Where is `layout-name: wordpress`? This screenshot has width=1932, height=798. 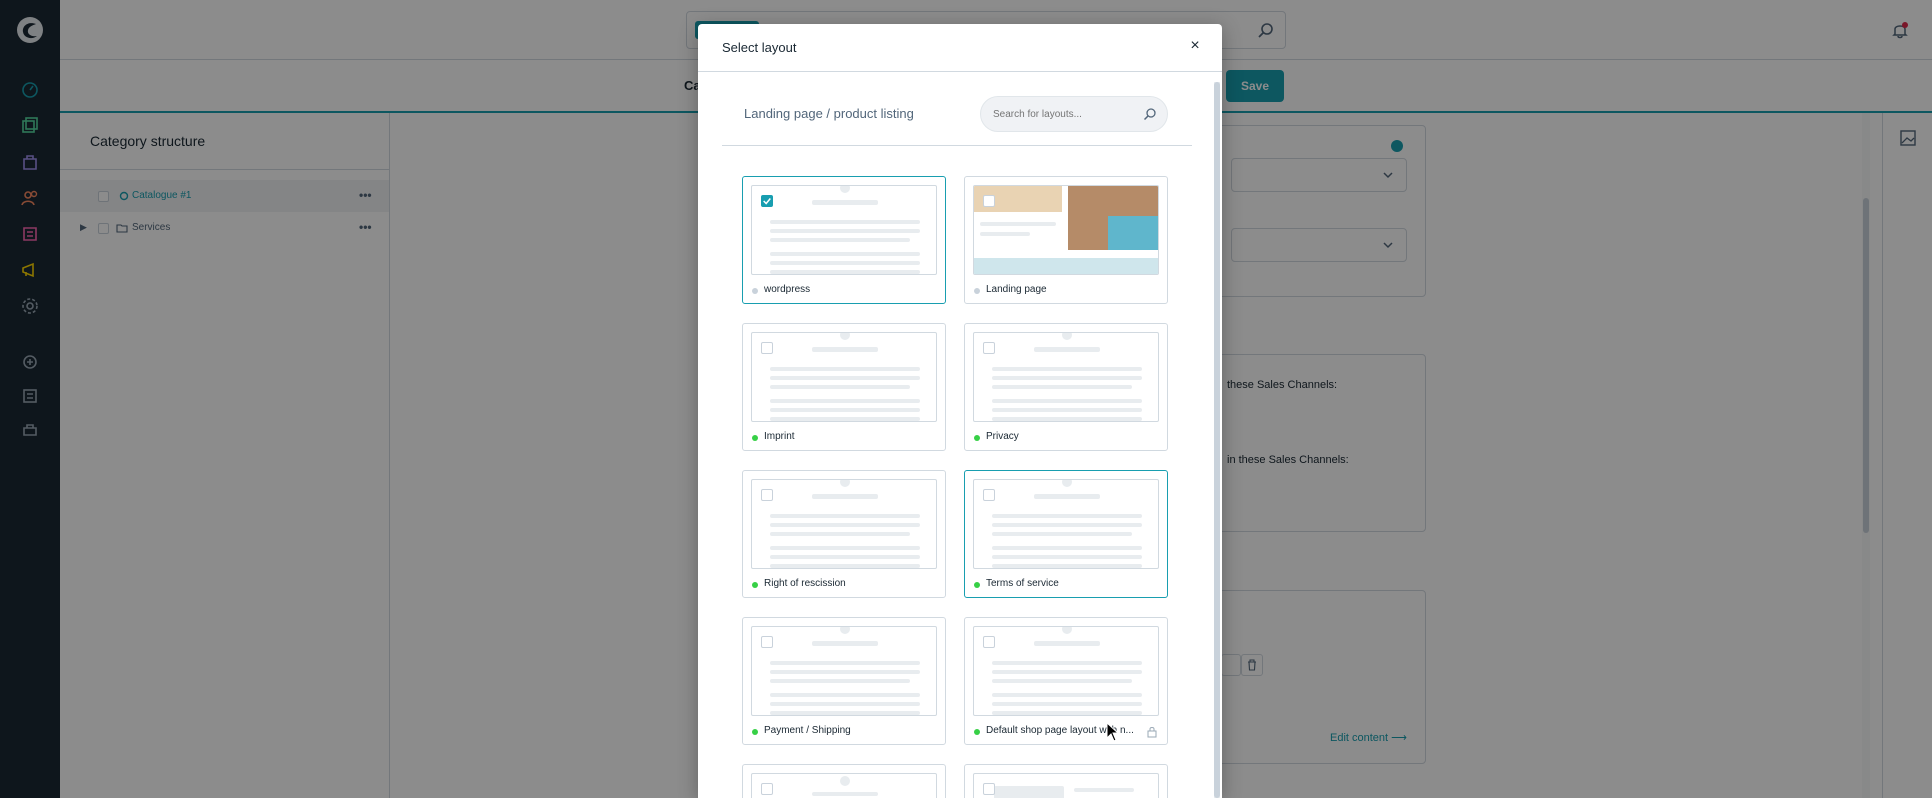 layout-name: wordpress is located at coordinates (787, 289).